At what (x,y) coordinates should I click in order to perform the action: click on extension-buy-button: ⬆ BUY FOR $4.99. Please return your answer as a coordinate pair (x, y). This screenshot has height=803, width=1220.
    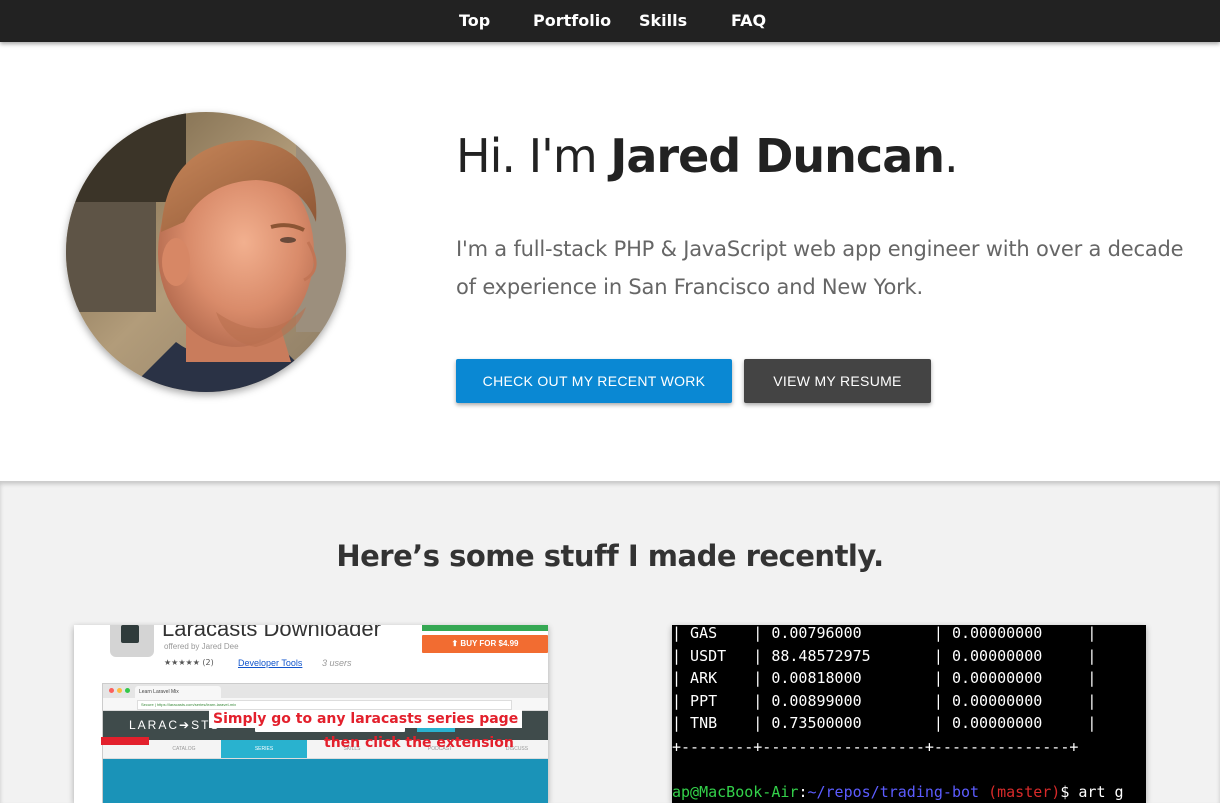
    Looking at the image, I should click on (485, 644).